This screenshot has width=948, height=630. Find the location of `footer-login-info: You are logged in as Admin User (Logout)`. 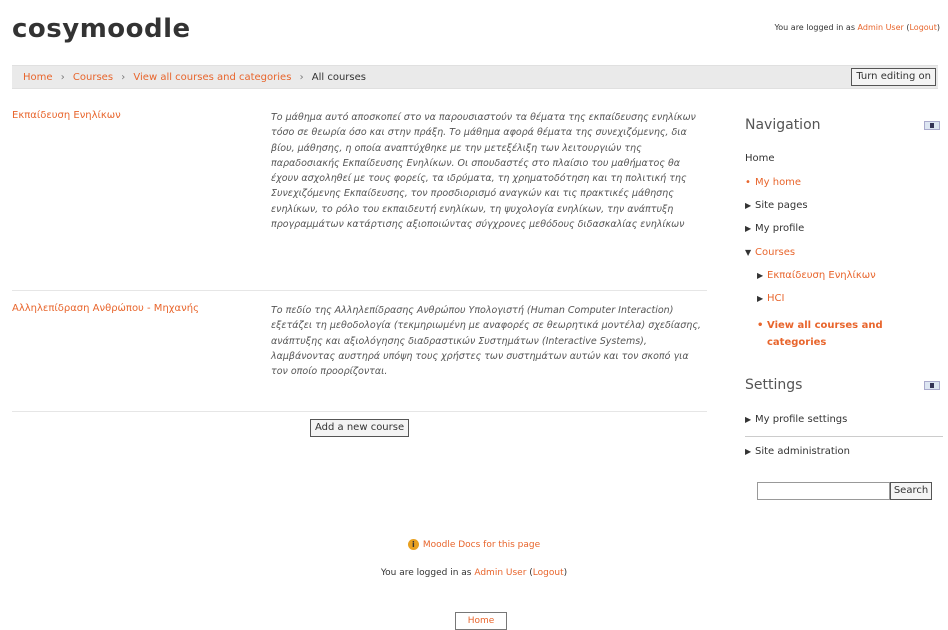

footer-login-info: You are logged in as Admin User (Logout) is located at coordinates (474, 573).